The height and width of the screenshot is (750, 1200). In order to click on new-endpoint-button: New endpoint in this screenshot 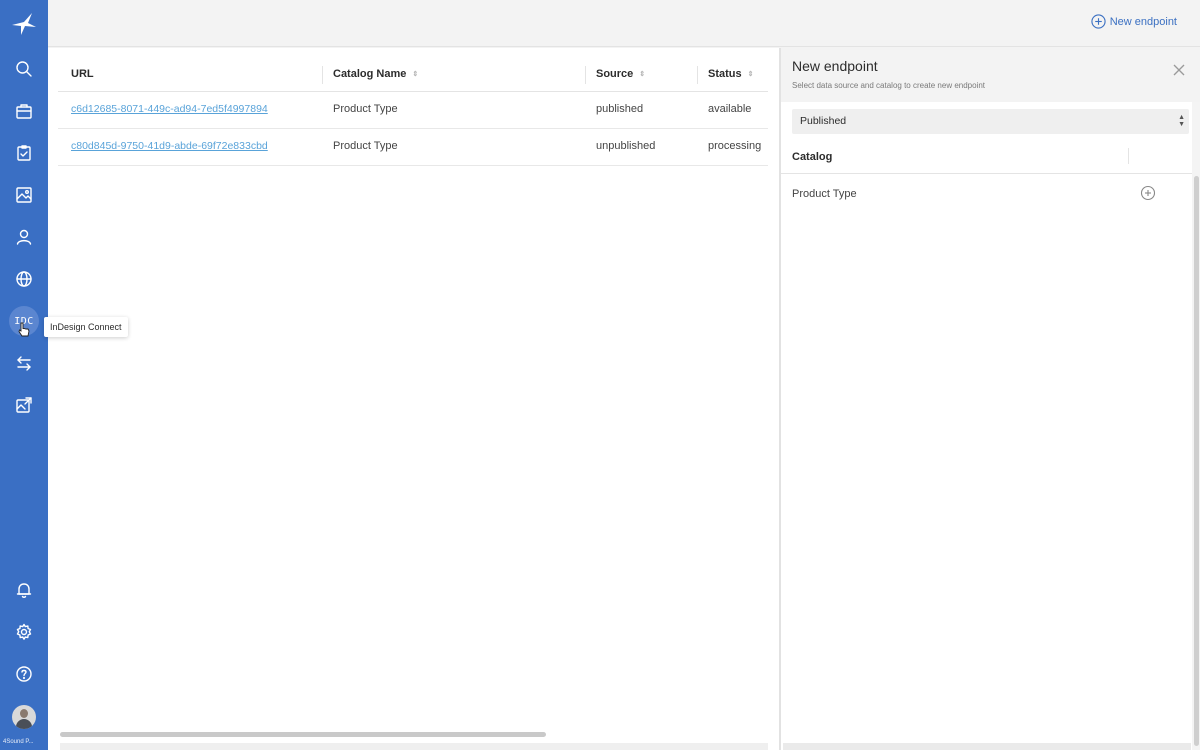, I will do `click(1134, 21)`.